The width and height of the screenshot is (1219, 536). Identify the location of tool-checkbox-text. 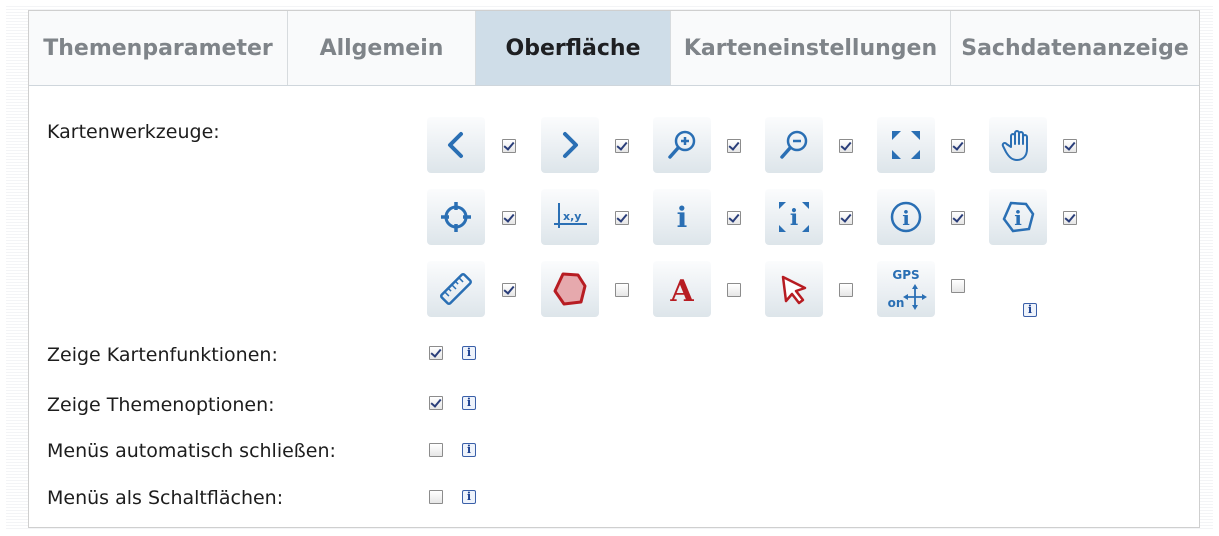
(734, 290).